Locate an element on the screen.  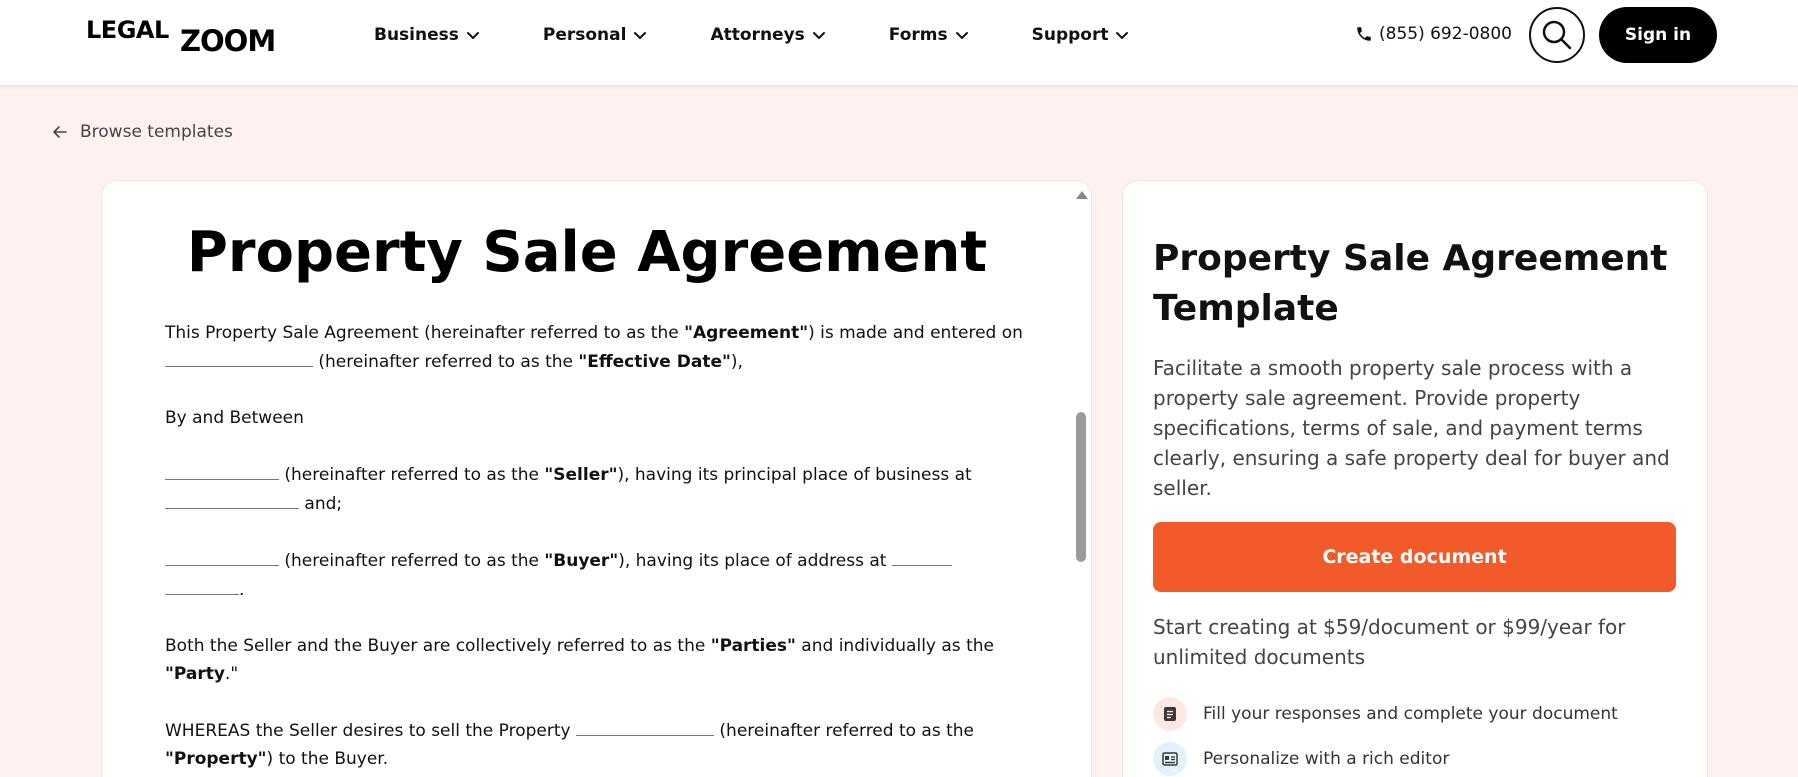
feature-label: Personalize with a rich editor is located at coordinates (1326, 759).